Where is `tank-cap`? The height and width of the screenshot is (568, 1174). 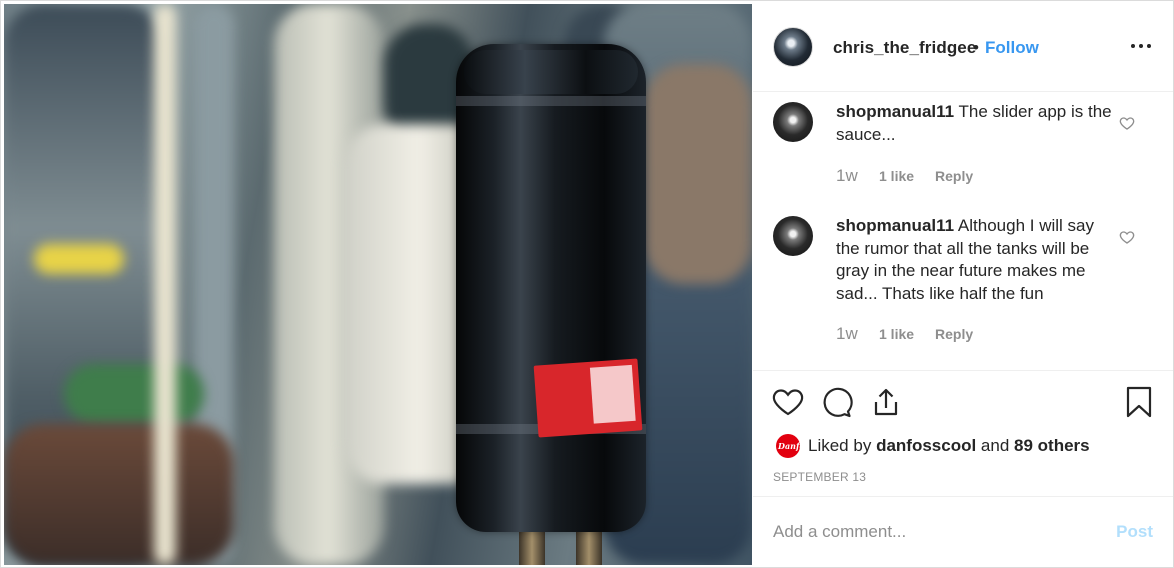 tank-cap is located at coordinates (551, 72).